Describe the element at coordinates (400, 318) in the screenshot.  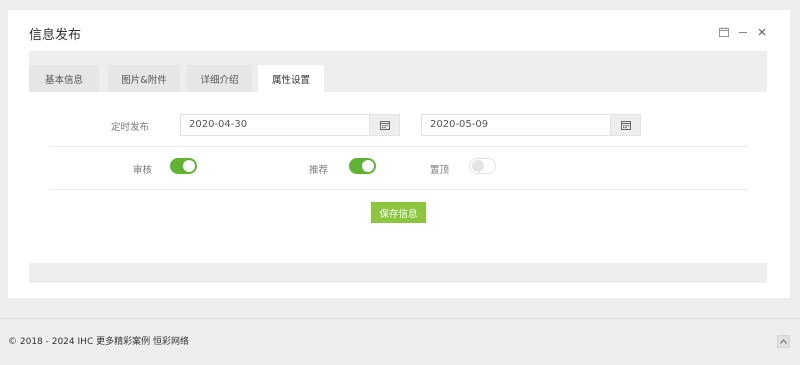
I see `footer-divider` at that location.